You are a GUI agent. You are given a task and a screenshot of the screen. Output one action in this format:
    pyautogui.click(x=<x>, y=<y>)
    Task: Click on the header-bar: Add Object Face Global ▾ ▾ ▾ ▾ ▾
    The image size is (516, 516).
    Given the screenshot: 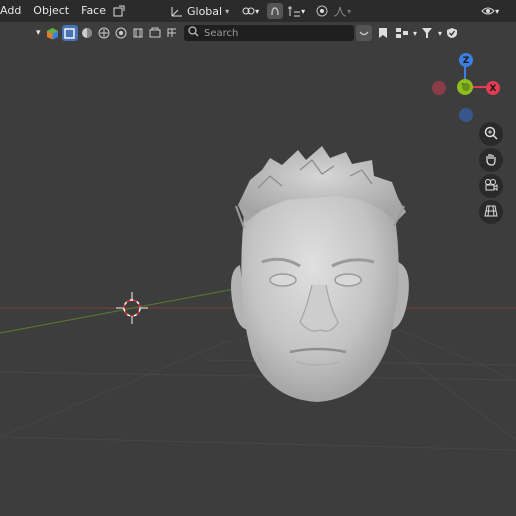 What is the action you would take?
    pyautogui.click(x=258, y=11)
    